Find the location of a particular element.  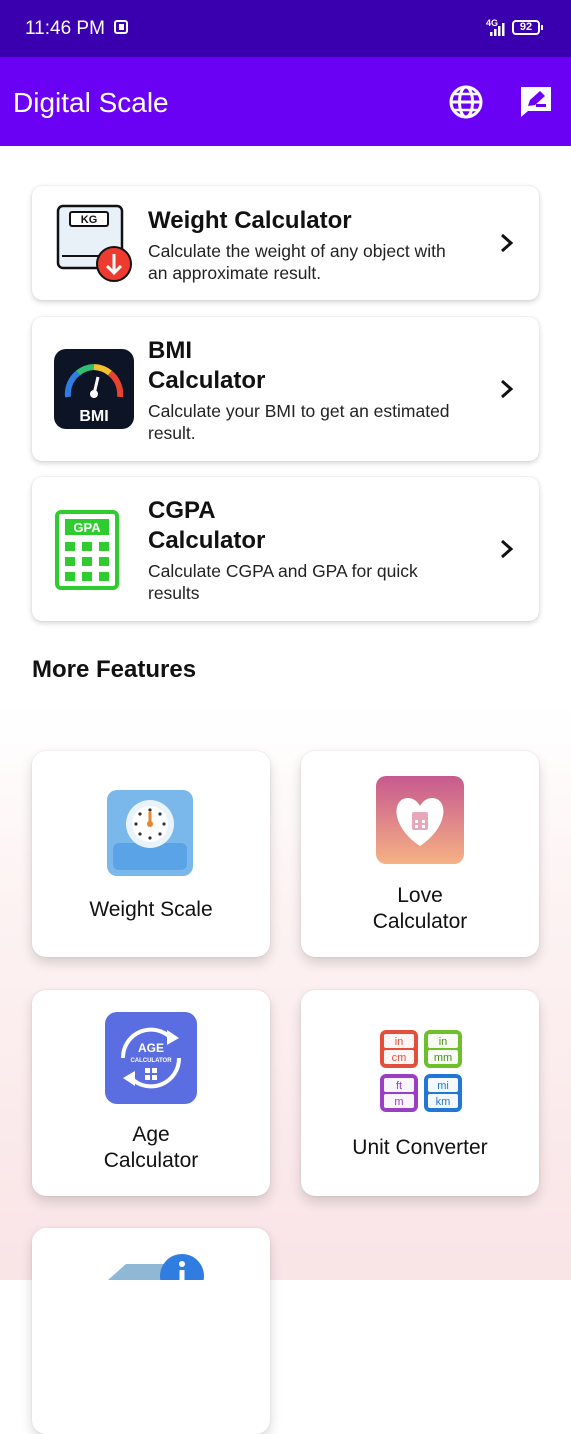

notification-icon is located at coordinates (121, 27).